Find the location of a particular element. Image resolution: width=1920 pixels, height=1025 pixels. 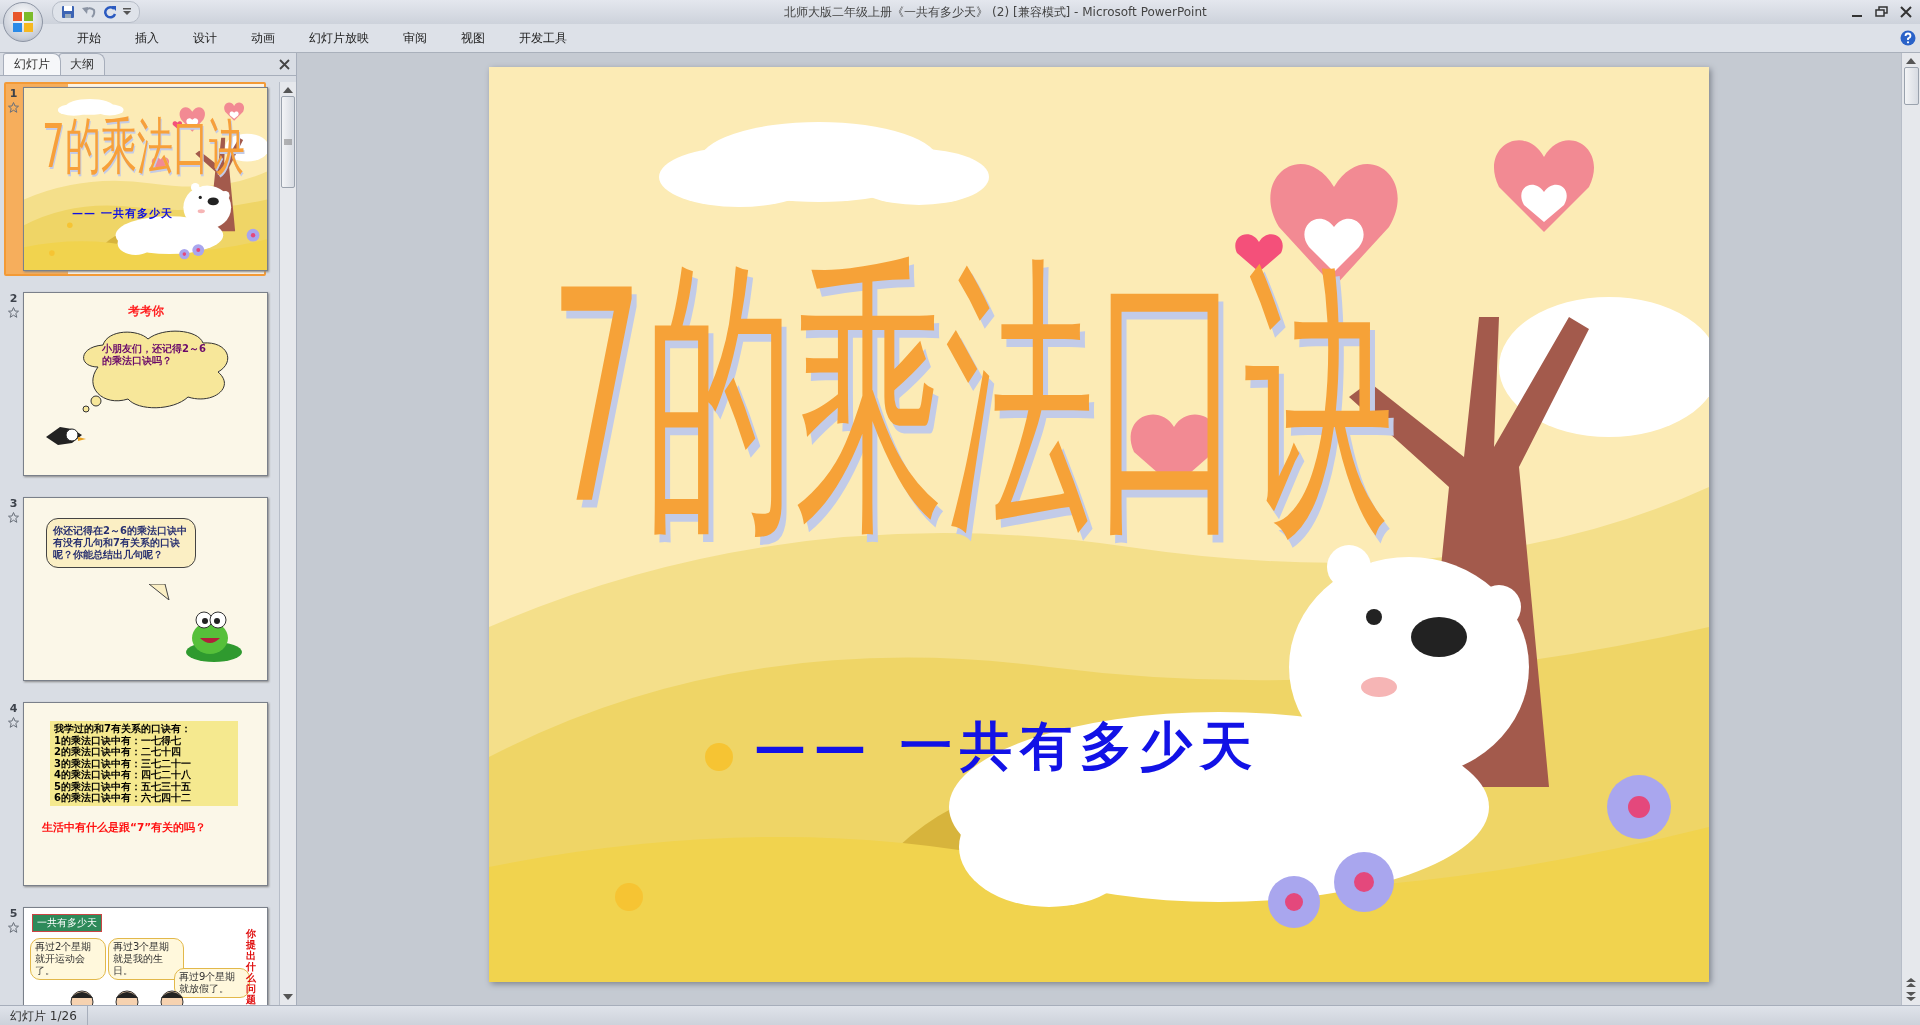

slide-thumbnail-item: 1 7的乘法口诀 —— 一共有多少天 is located at coordinates (135, 179).